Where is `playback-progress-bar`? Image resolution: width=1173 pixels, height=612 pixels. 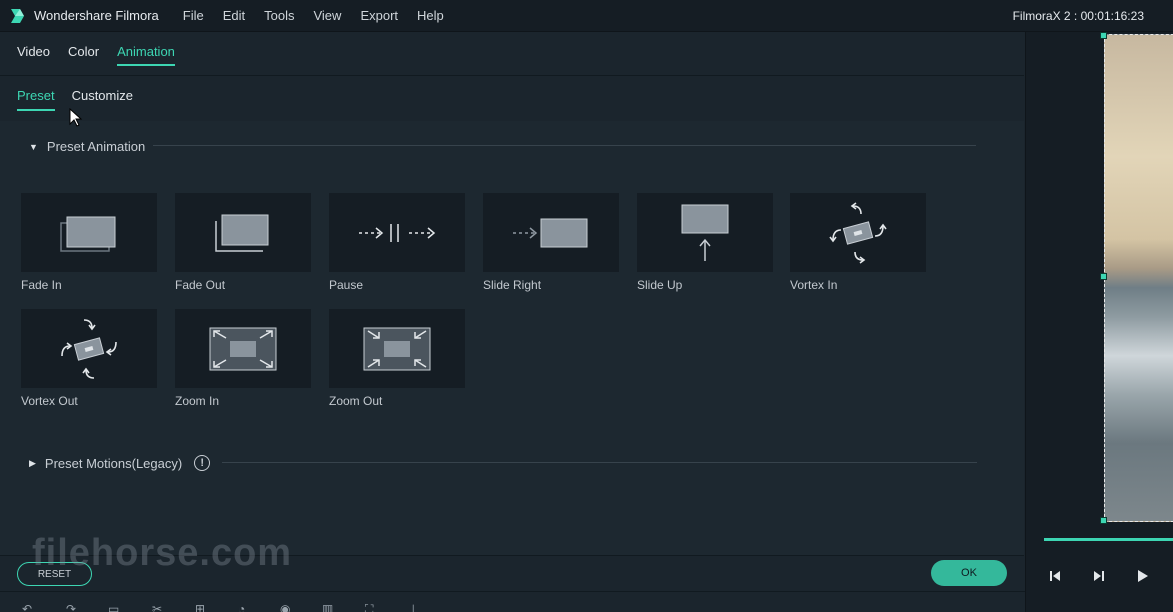 playback-progress-bar is located at coordinates (1108, 539).